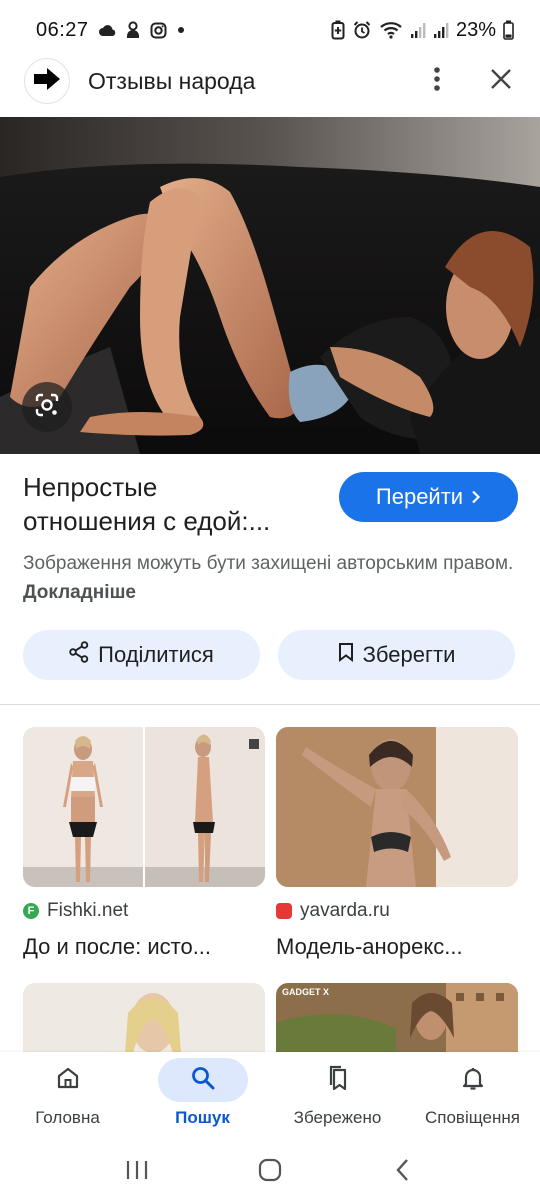  I want to click on back-icon, so click(403, 1172).